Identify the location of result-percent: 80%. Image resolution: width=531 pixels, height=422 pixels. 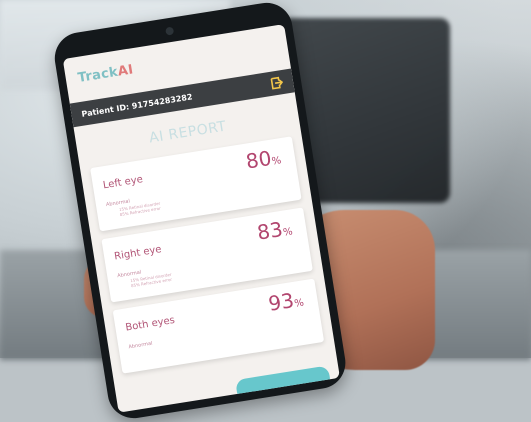
(263, 159).